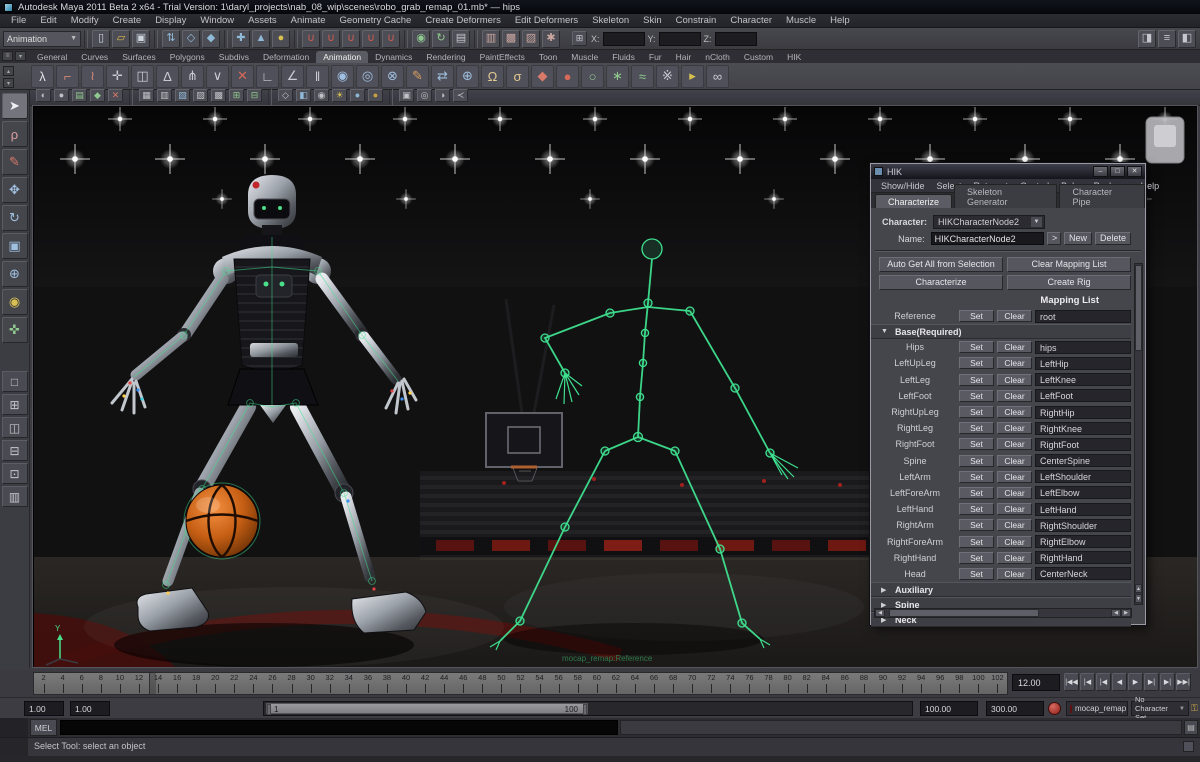 The height and width of the screenshot is (762, 1200). Describe the element at coordinates (48, 21) in the screenshot. I see `menu-edit: Edit` at that location.